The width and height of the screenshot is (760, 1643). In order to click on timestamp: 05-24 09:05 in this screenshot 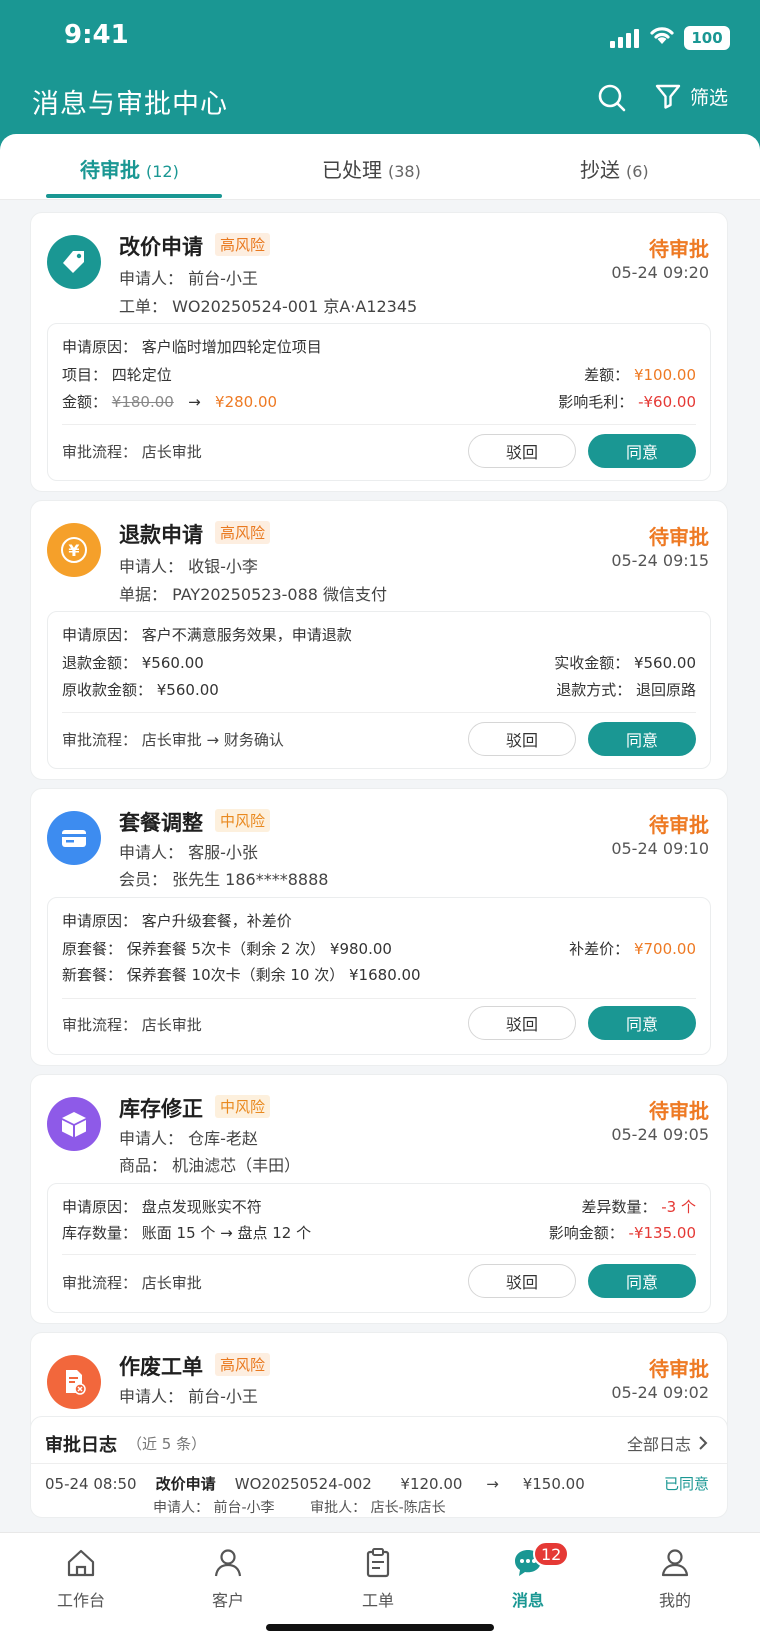, I will do `click(660, 1134)`.